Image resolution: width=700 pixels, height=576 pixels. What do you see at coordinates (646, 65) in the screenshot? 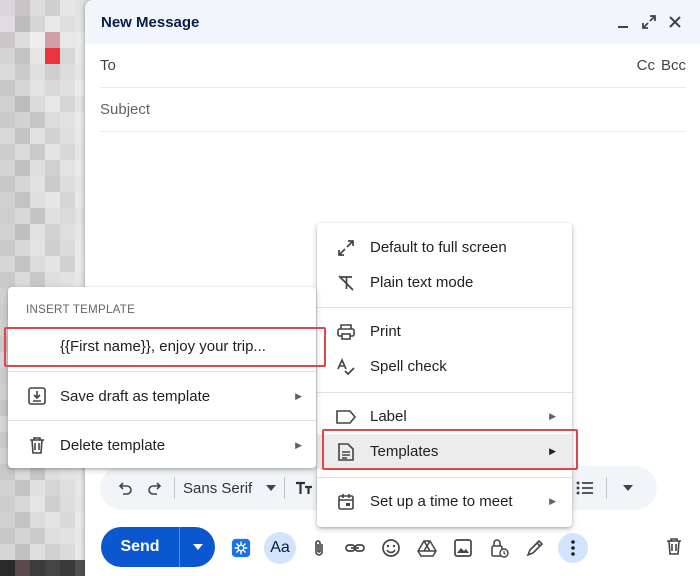
I see `cc-link: Cc` at bounding box center [646, 65].